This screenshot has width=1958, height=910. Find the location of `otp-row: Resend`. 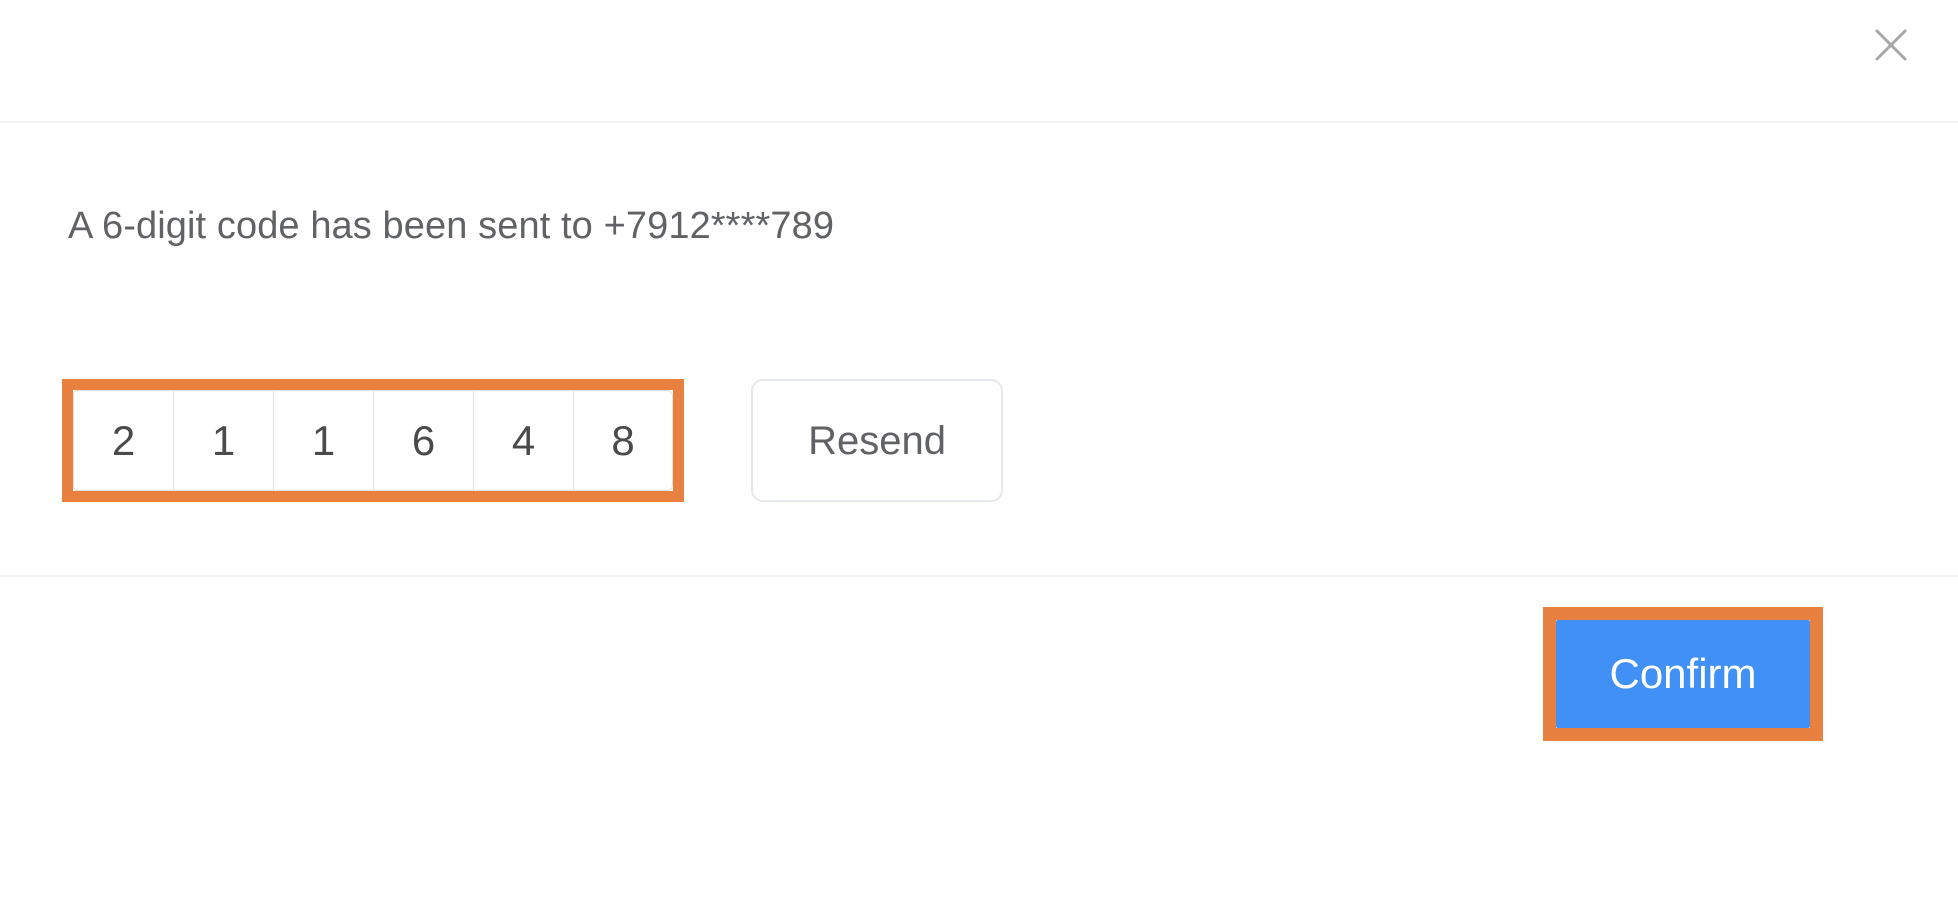

otp-row: Resend is located at coordinates (532, 440).